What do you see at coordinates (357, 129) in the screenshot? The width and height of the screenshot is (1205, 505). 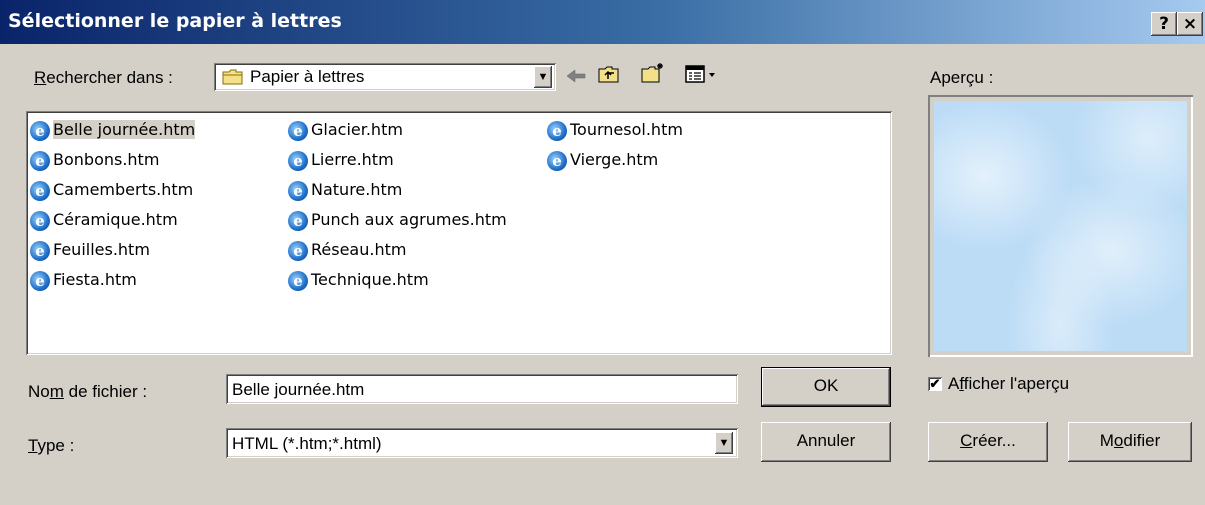 I see `file-name: Glacier.htm` at bounding box center [357, 129].